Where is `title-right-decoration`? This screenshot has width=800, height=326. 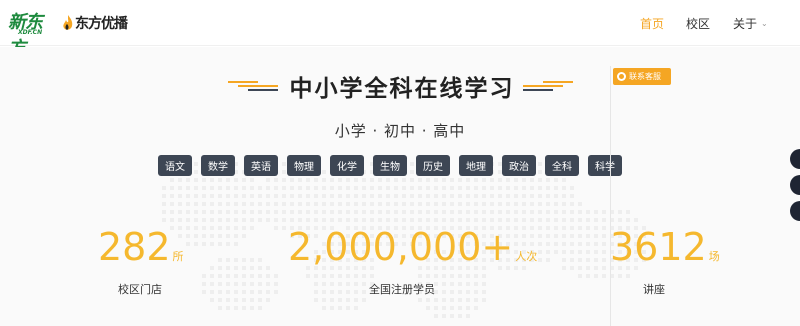 title-right-decoration is located at coordinates (547, 86).